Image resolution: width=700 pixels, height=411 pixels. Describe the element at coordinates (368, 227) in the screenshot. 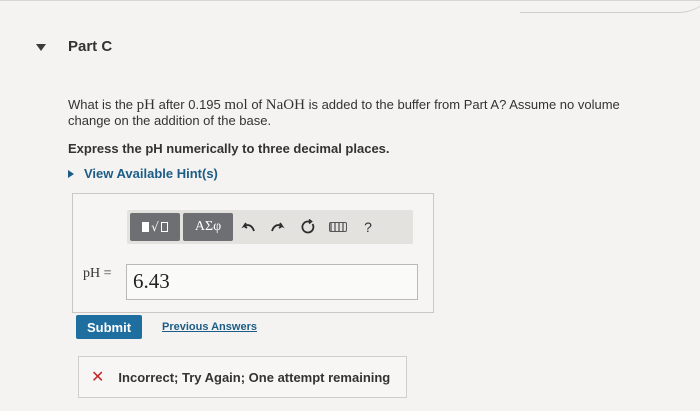

I see `help-button: ?` at that location.